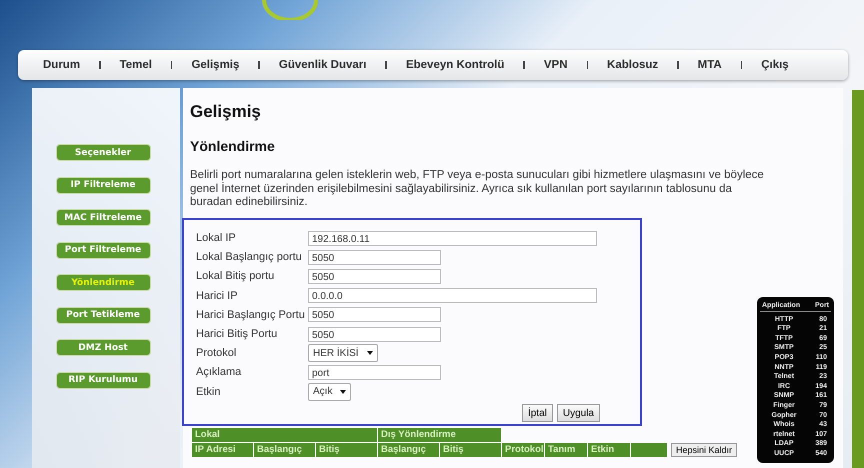 The height and width of the screenshot is (468, 864). What do you see at coordinates (215, 65) in the screenshot?
I see `nav-link: Gelişmiş` at bounding box center [215, 65].